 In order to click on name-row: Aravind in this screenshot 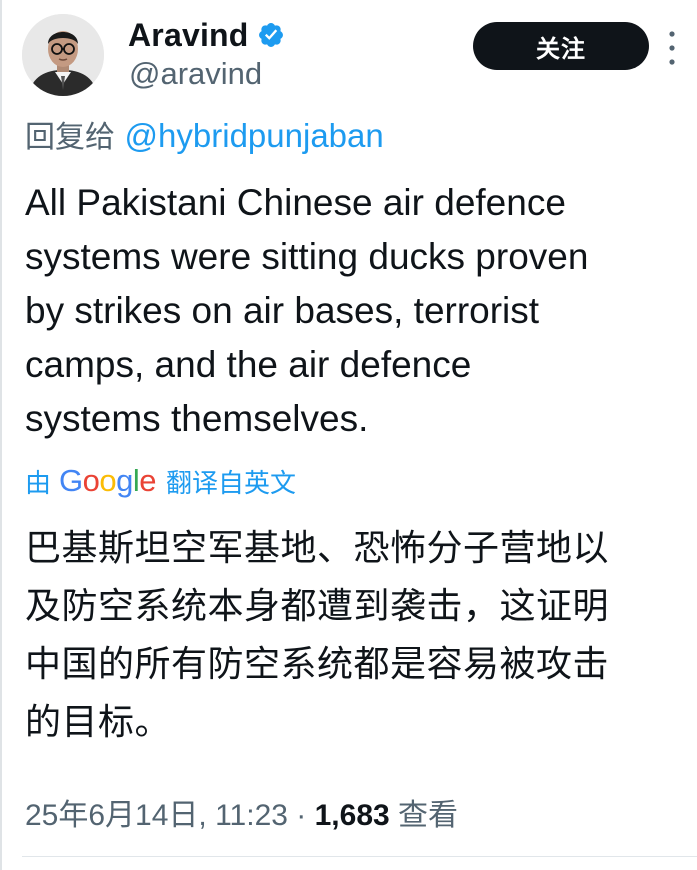, I will do `click(206, 35)`.